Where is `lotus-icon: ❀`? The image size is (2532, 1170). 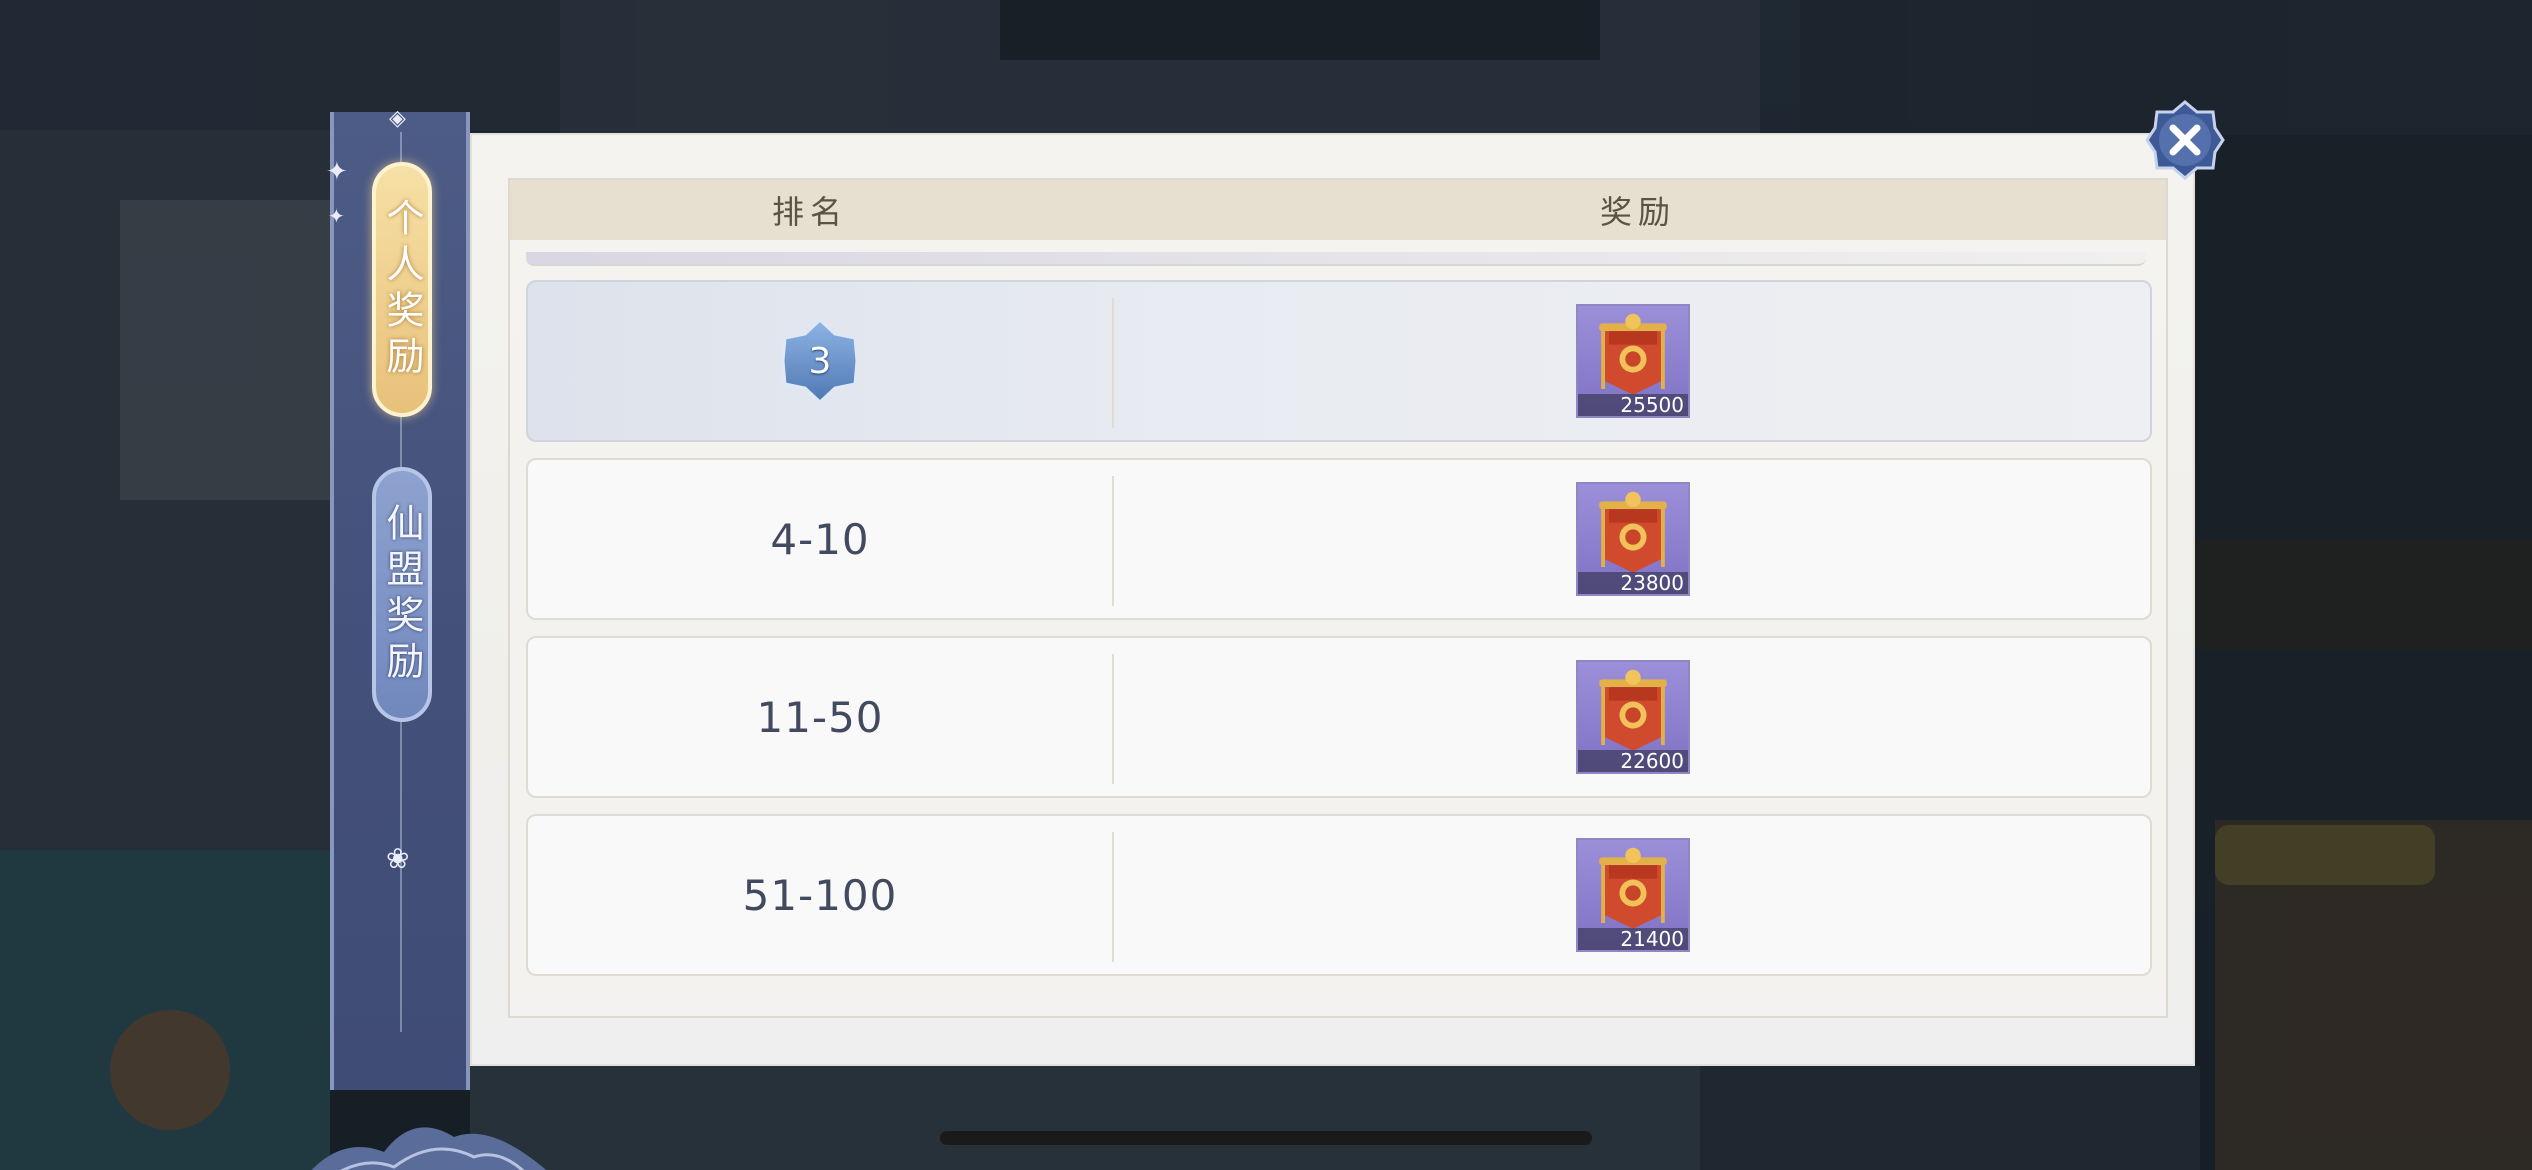
lotus-icon: ❀ is located at coordinates (398, 858).